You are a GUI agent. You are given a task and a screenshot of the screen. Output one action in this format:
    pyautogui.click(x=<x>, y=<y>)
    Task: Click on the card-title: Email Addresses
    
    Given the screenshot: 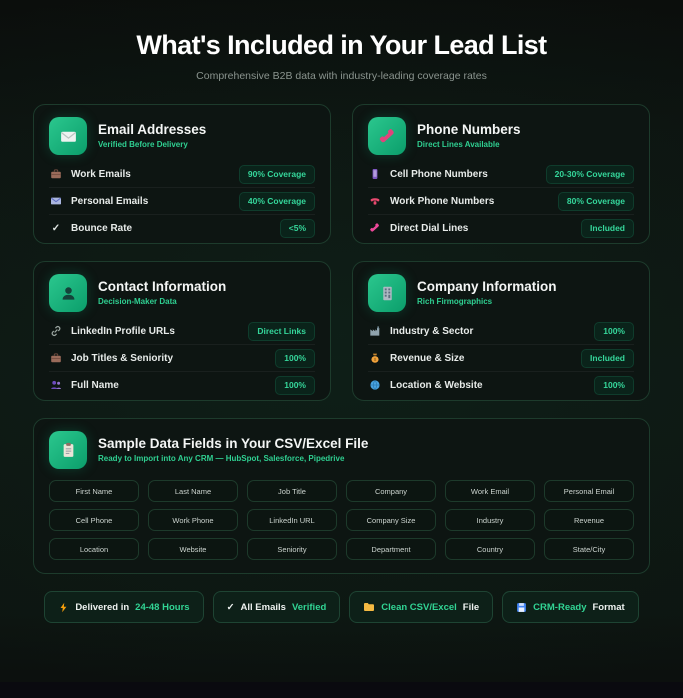 What is the action you would take?
    pyautogui.click(x=152, y=129)
    